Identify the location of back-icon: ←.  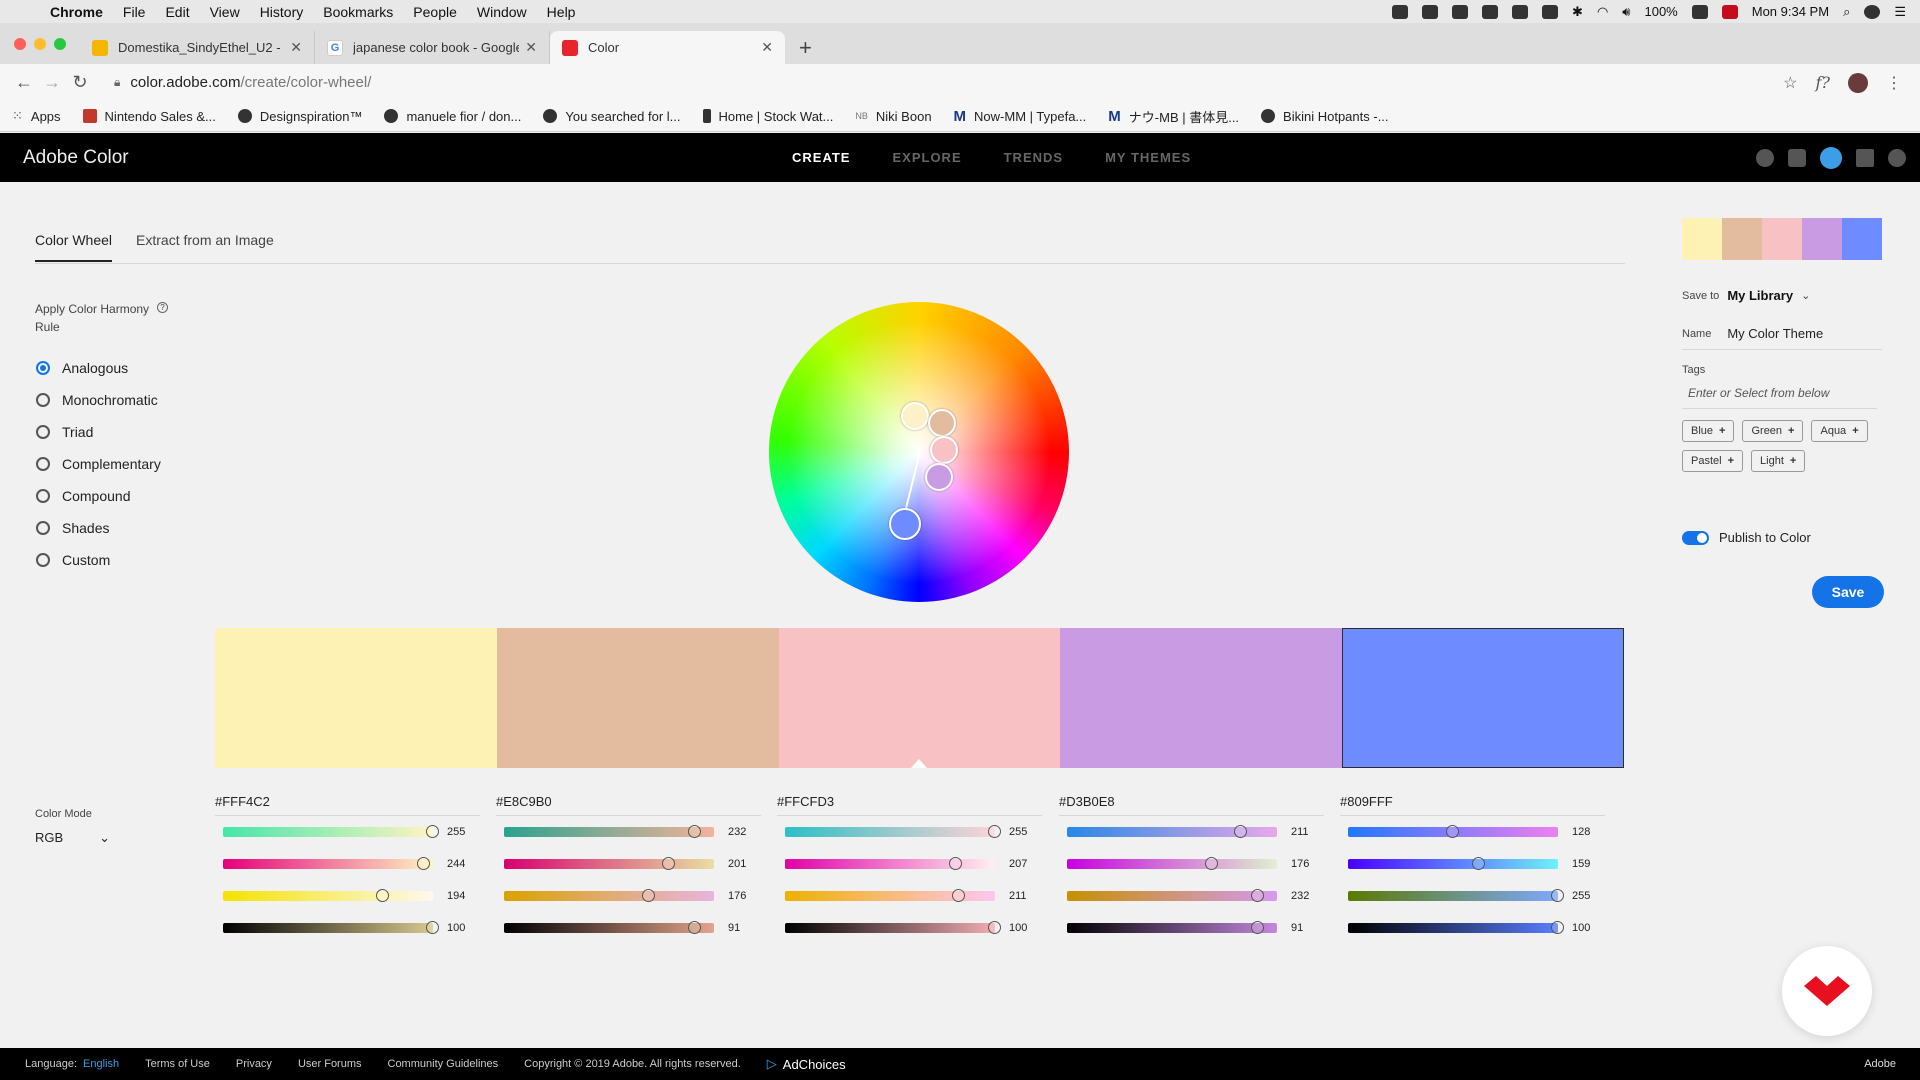
(24, 82).